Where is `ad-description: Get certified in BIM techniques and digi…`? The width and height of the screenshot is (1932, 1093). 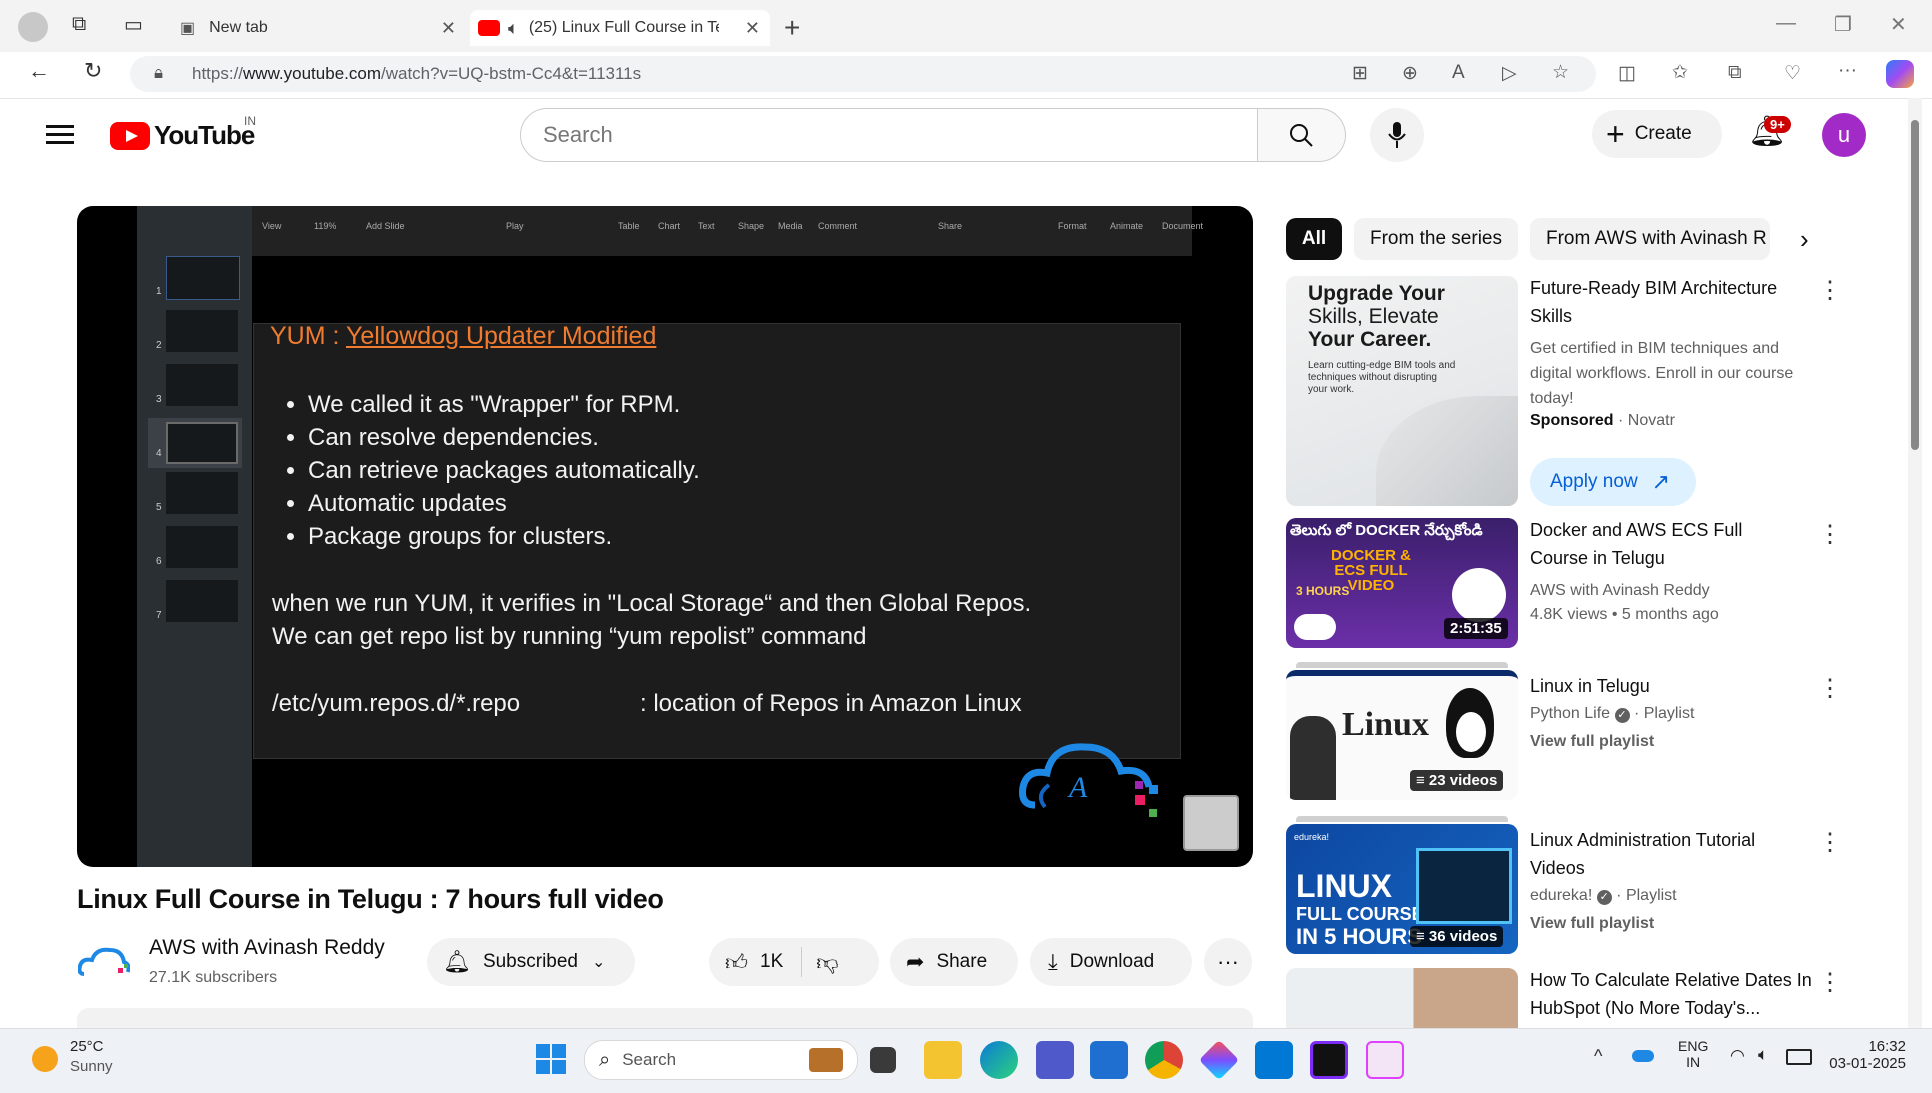 ad-description: Get certified in BIM techniques and digi… is located at coordinates (1662, 373).